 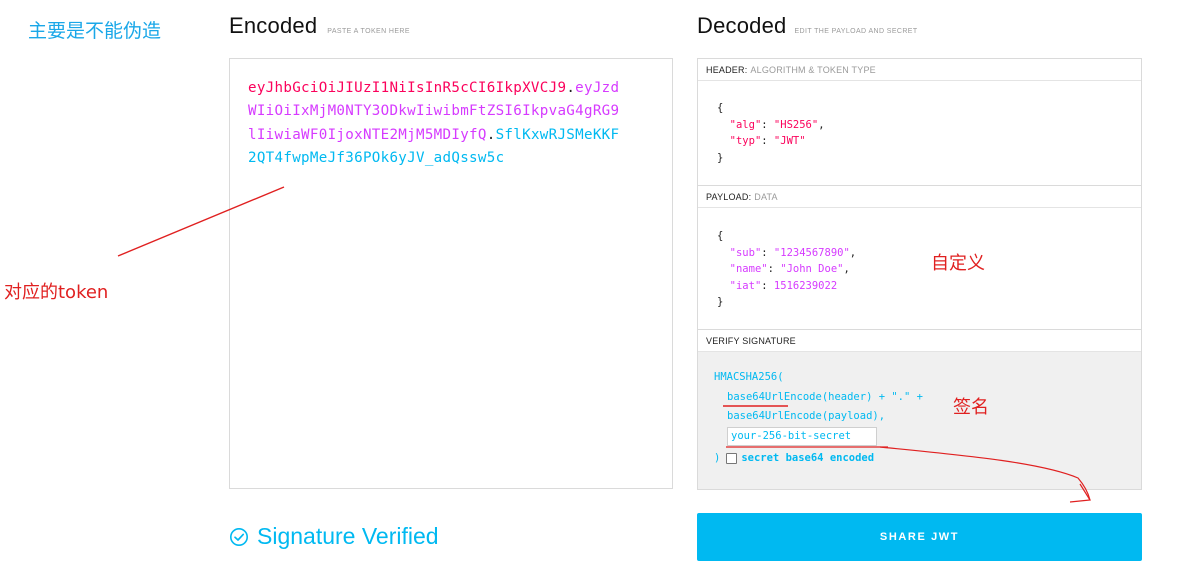 What do you see at coordinates (95, 31) in the screenshot?
I see `annotation-not-forgeable: 主要是不能伪造` at bounding box center [95, 31].